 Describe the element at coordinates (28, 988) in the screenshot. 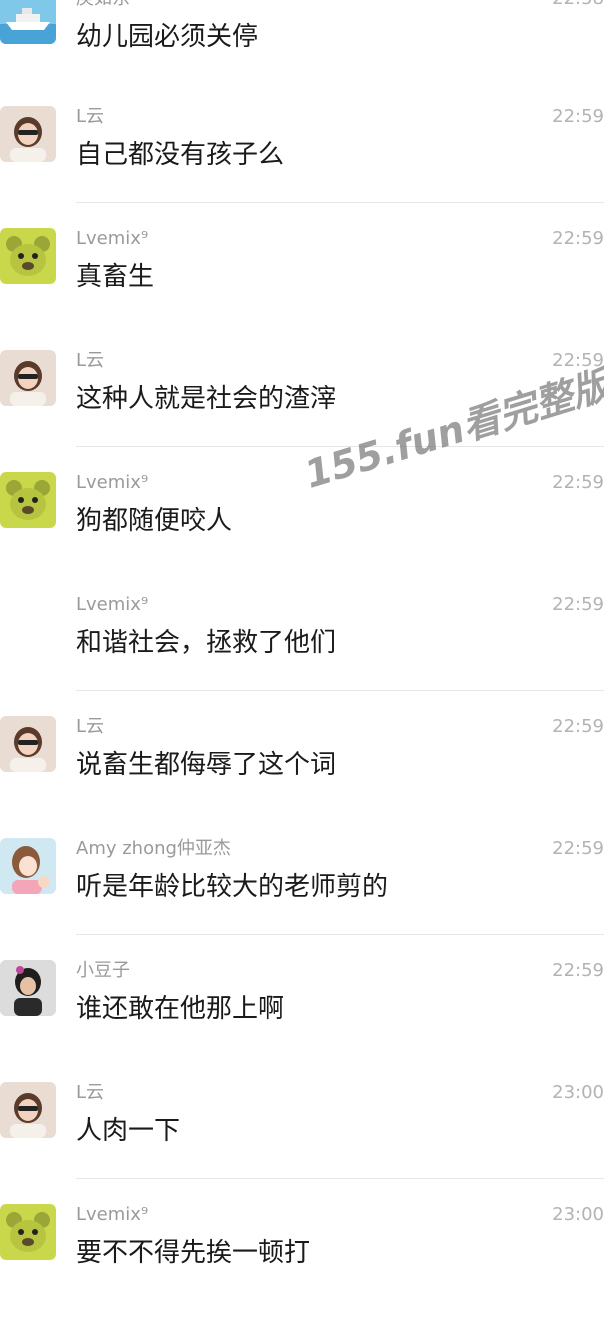

I see `woman-avatar` at that location.